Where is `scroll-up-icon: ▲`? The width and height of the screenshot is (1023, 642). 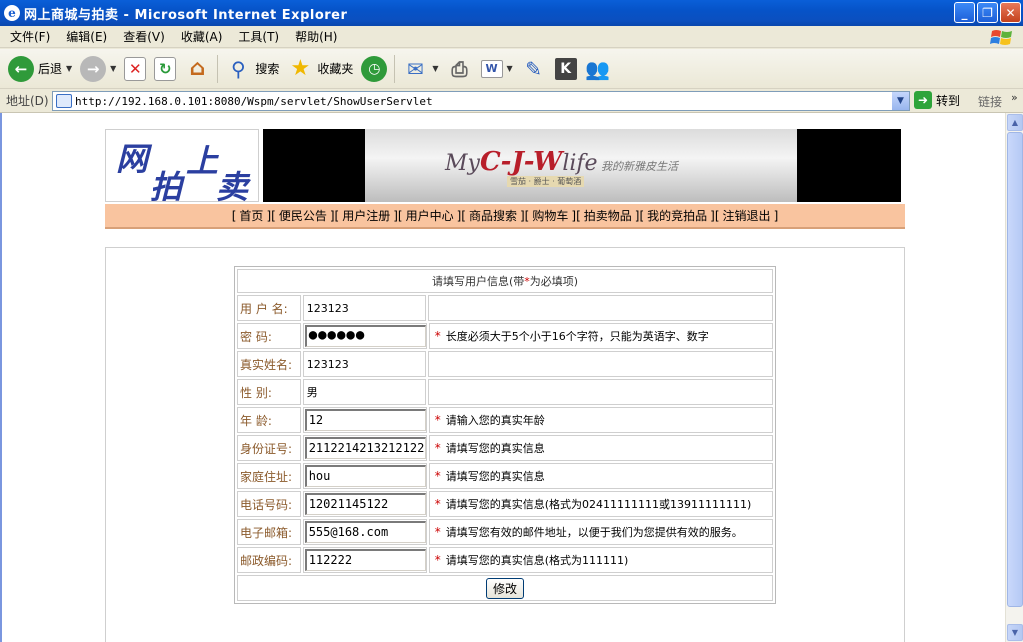 scroll-up-icon: ▲ is located at coordinates (1015, 122).